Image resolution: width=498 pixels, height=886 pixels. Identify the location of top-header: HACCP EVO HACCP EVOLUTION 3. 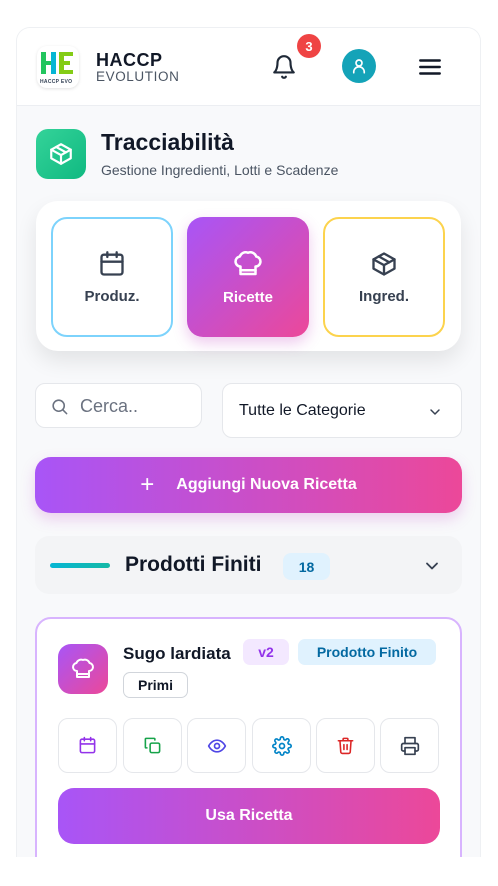
(248, 67).